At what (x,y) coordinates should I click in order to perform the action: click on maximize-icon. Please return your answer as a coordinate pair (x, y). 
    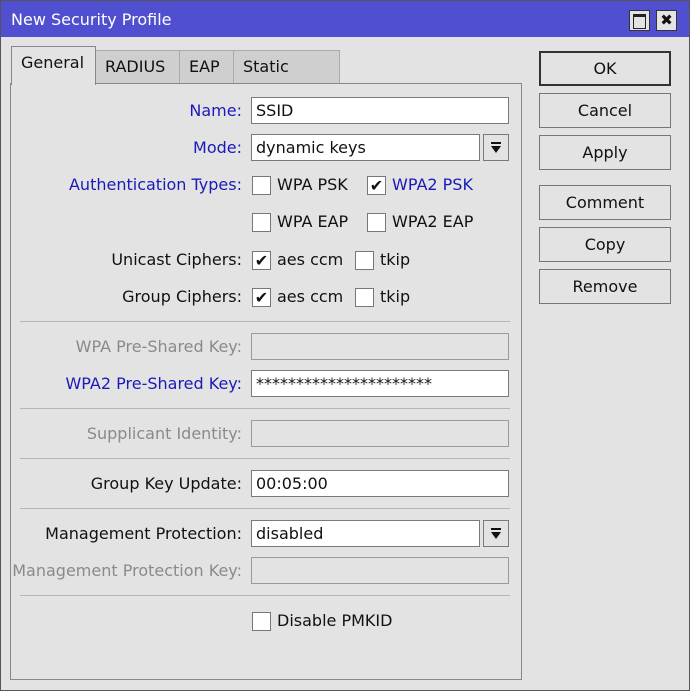
    Looking at the image, I should click on (639, 20).